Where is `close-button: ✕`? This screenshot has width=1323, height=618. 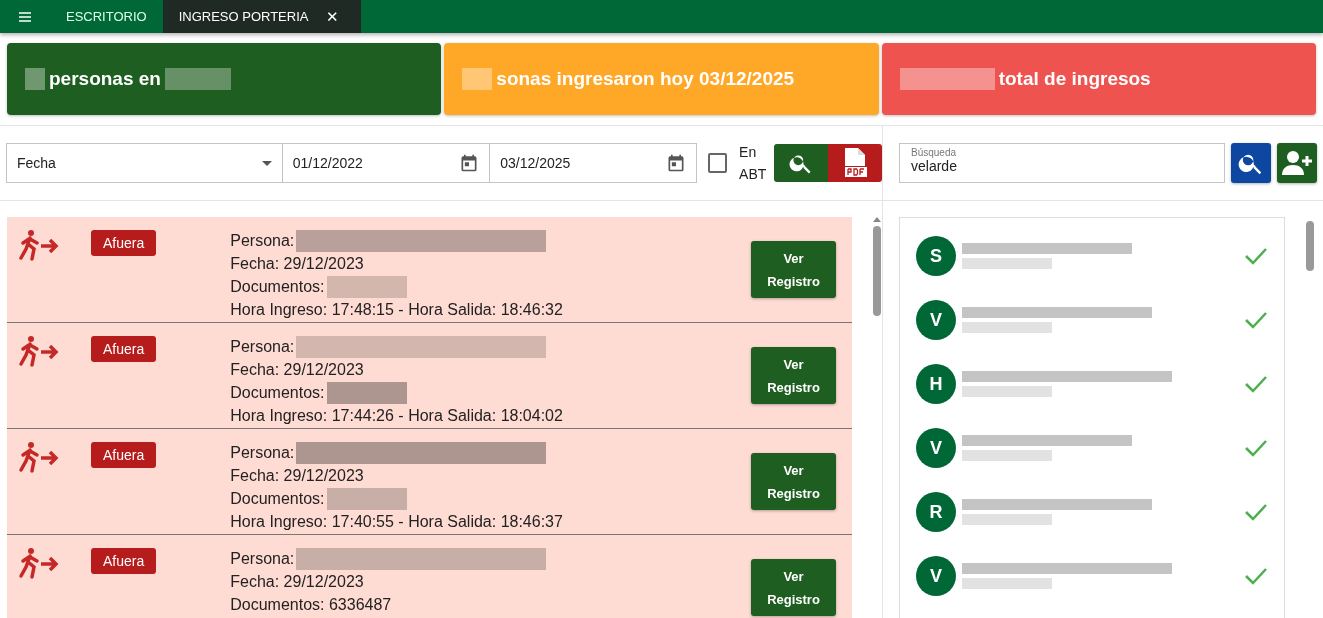 close-button: ✕ is located at coordinates (333, 16).